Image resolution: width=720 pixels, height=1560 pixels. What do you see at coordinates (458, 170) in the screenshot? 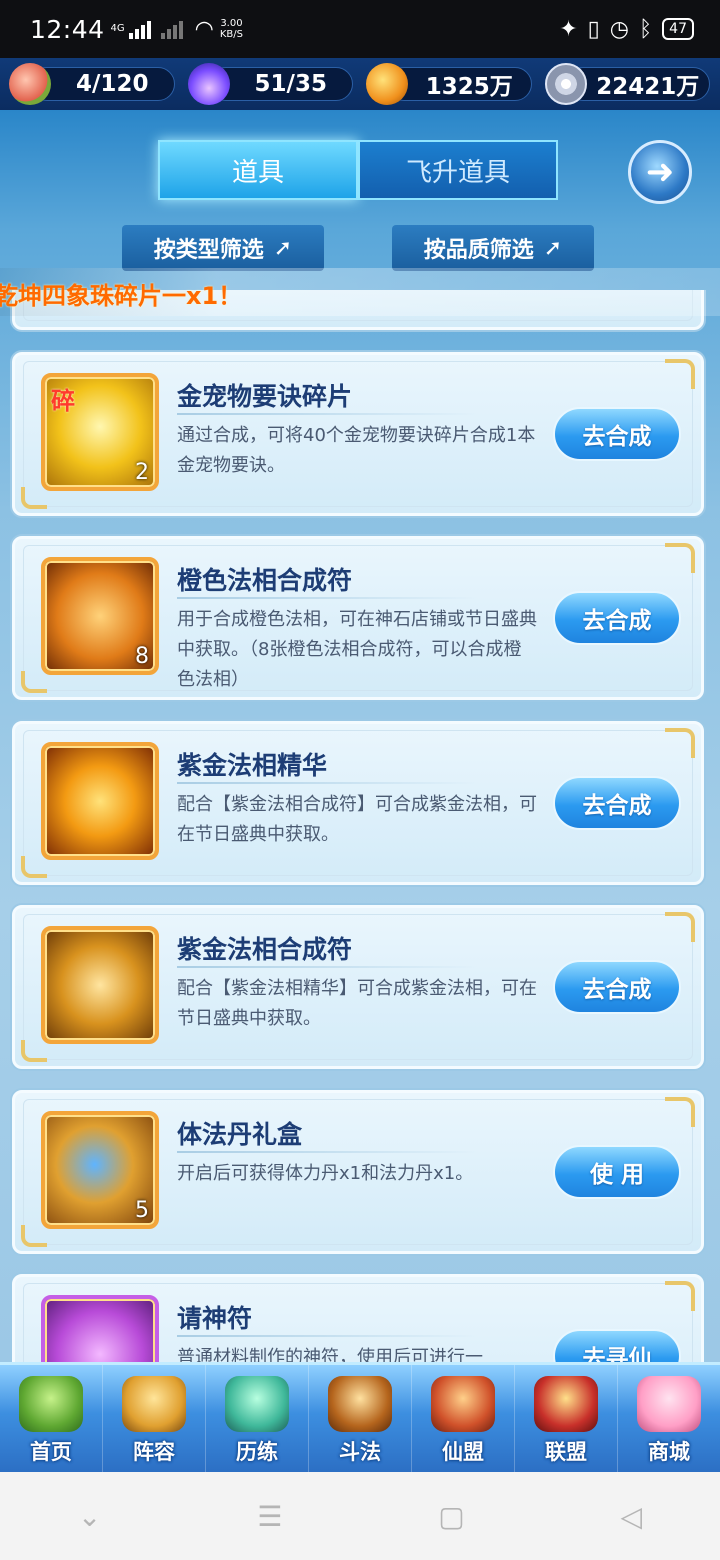
I see `tab-flying-items: 飞升道具` at bounding box center [458, 170].